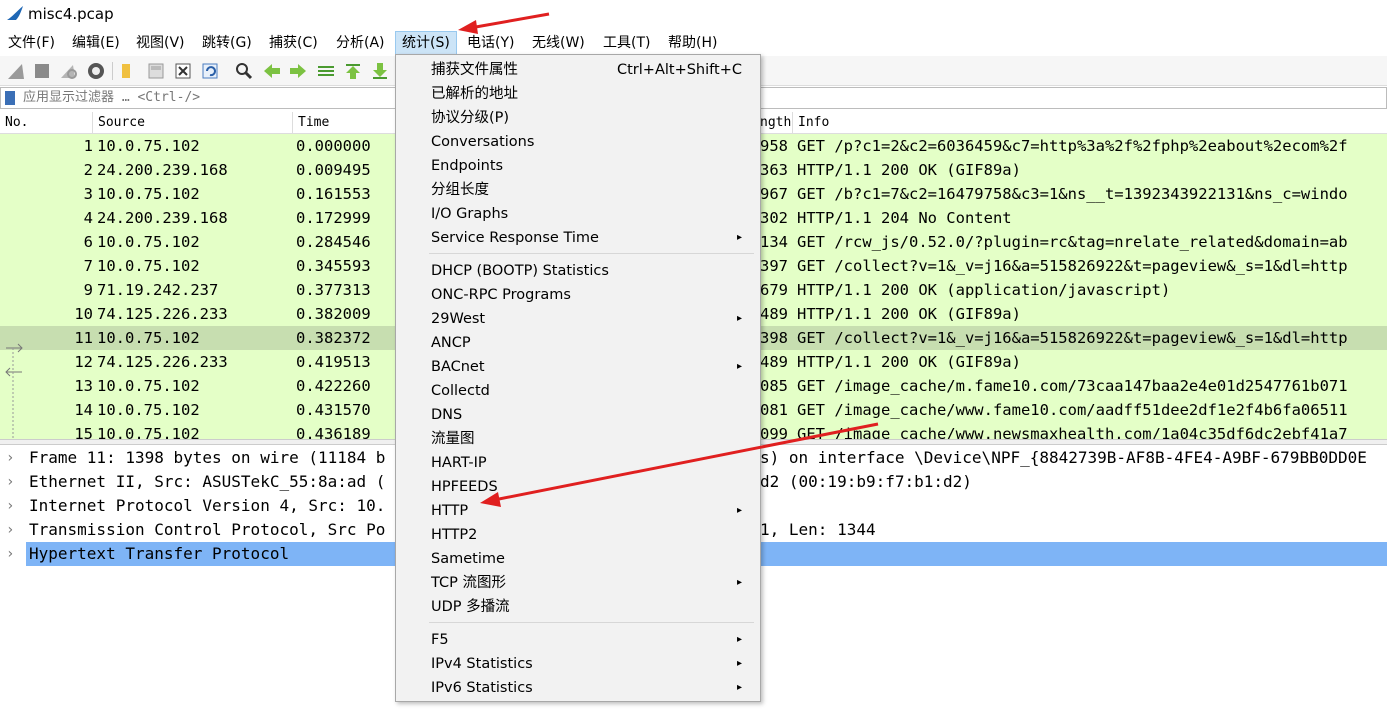  I want to click on stats-menu-item-hpfeeds: HPFEEDS, so click(578, 487).